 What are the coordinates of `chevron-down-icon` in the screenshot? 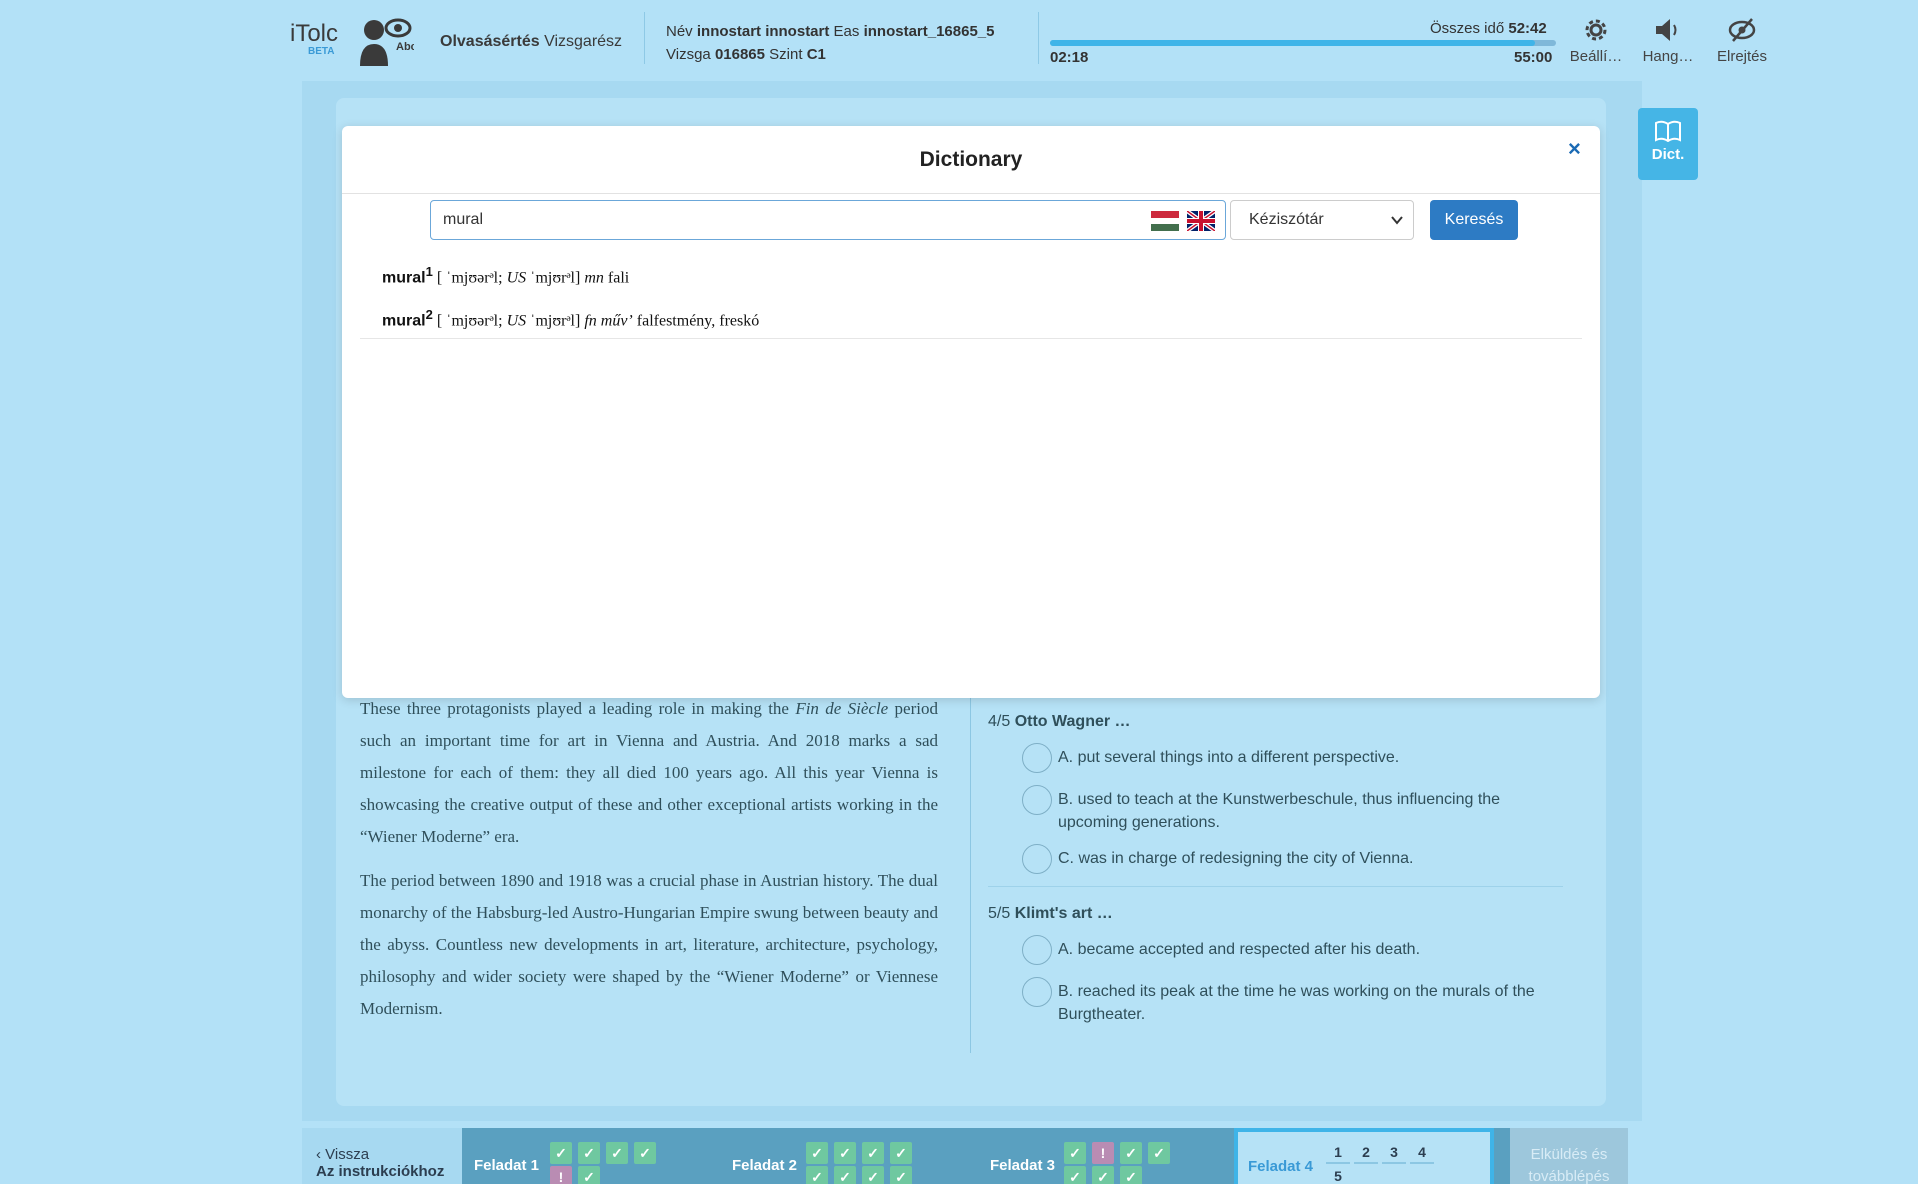 It's located at (1397, 220).